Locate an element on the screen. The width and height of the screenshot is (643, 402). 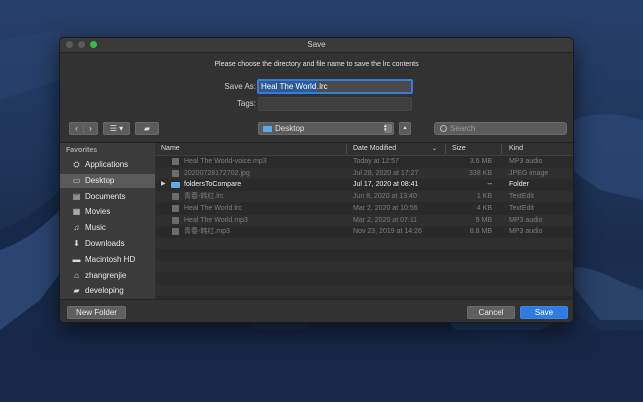
collapse-button: ▴ is located at coordinates (405, 128).